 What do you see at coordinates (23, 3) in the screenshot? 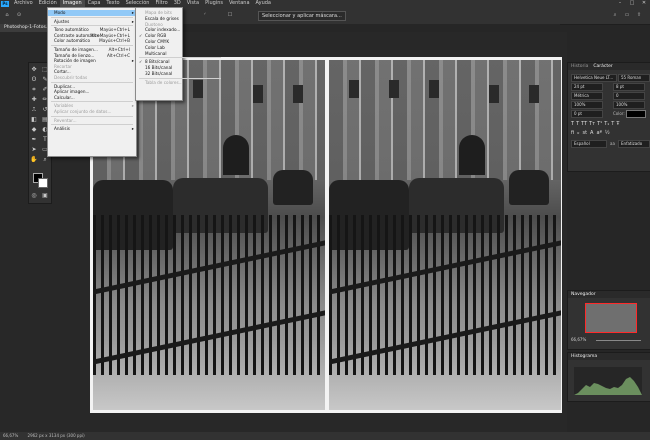
I see `menu-archivo: Archivo` at bounding box center [23, 3].